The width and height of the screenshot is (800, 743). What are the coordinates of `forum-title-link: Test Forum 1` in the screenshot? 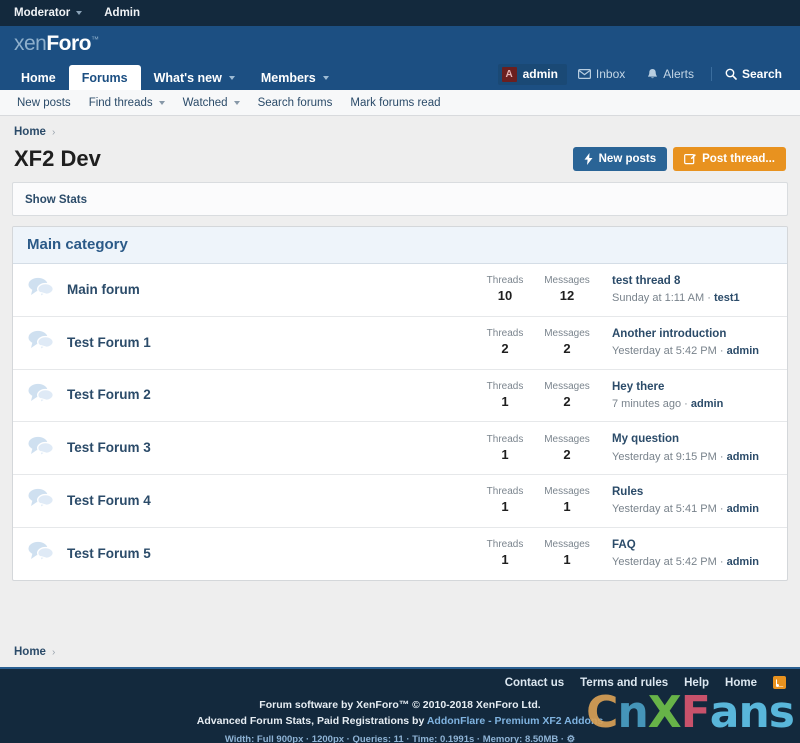 It's located at (109, 342).